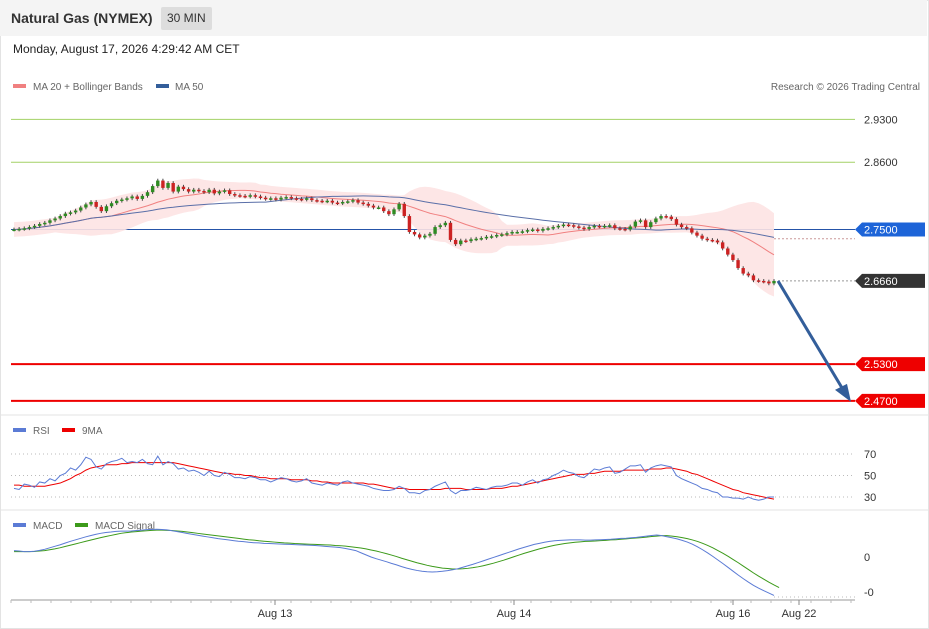 This screenshot has height=629, width=929. What do you see at coordinates (47, 526) in the screenshot?
I see `legend-macd: MACD` at bounding box center [47, 526].